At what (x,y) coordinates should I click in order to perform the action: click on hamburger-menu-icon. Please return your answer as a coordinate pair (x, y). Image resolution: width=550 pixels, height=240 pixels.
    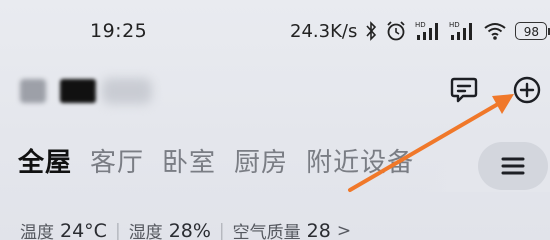
    Looking at the image, I should click on (513, 166).